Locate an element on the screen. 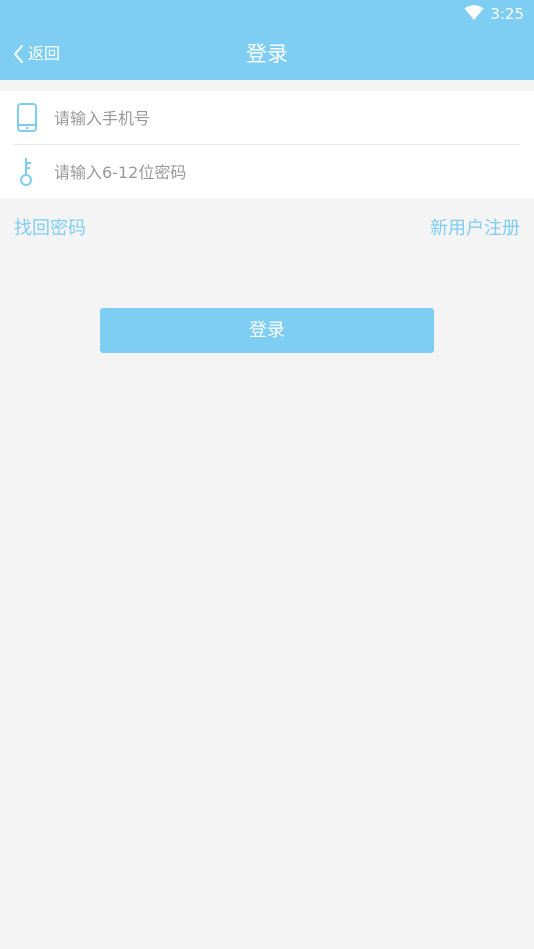  register-link: 新用户注册 is located at coordinates (475, 229).